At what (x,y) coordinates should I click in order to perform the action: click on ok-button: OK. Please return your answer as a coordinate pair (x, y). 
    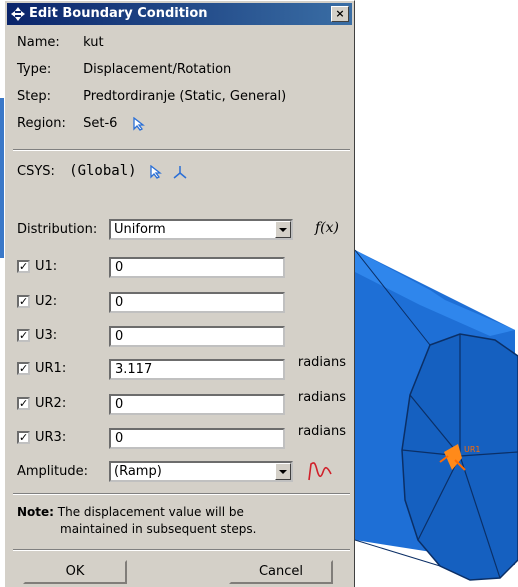
    Looking at the image, I should click on (75, 572).